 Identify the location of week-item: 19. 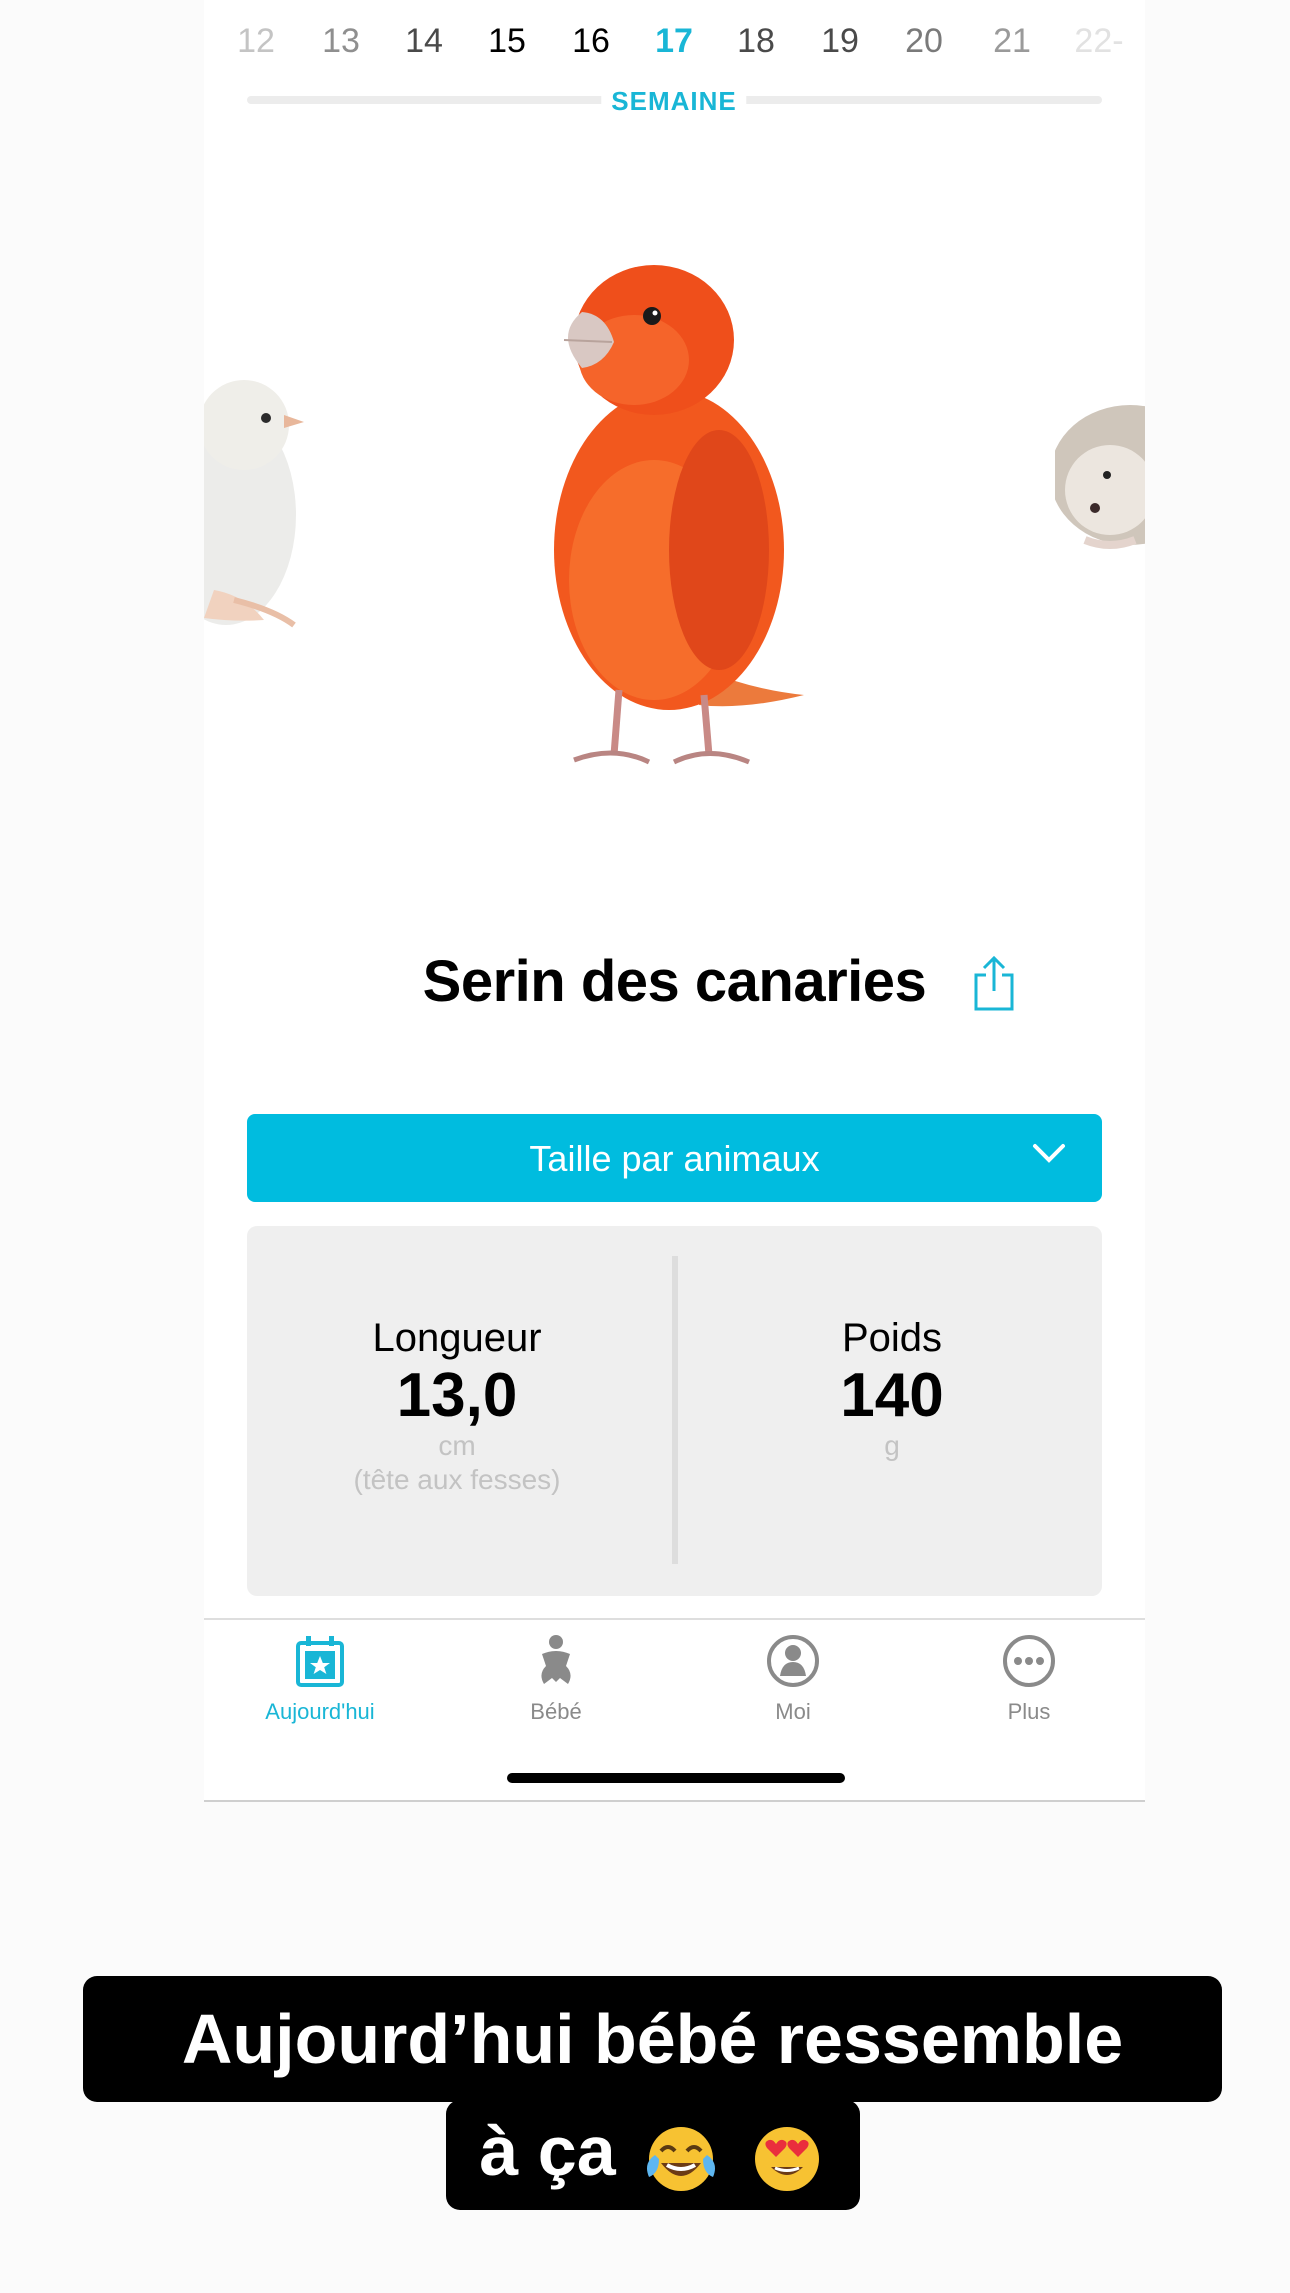
(840, 41).